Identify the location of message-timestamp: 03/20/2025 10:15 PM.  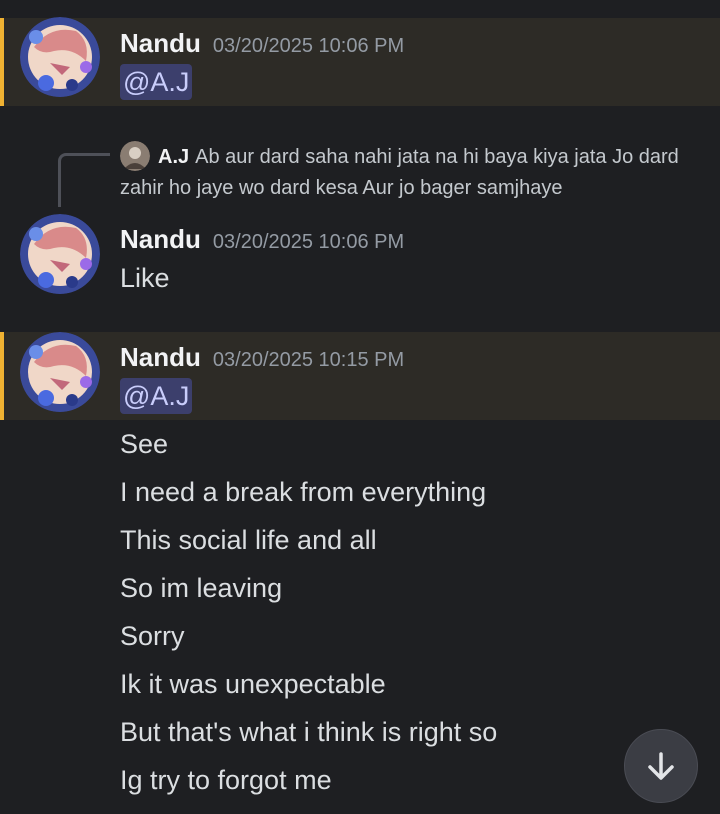
(308, 360).